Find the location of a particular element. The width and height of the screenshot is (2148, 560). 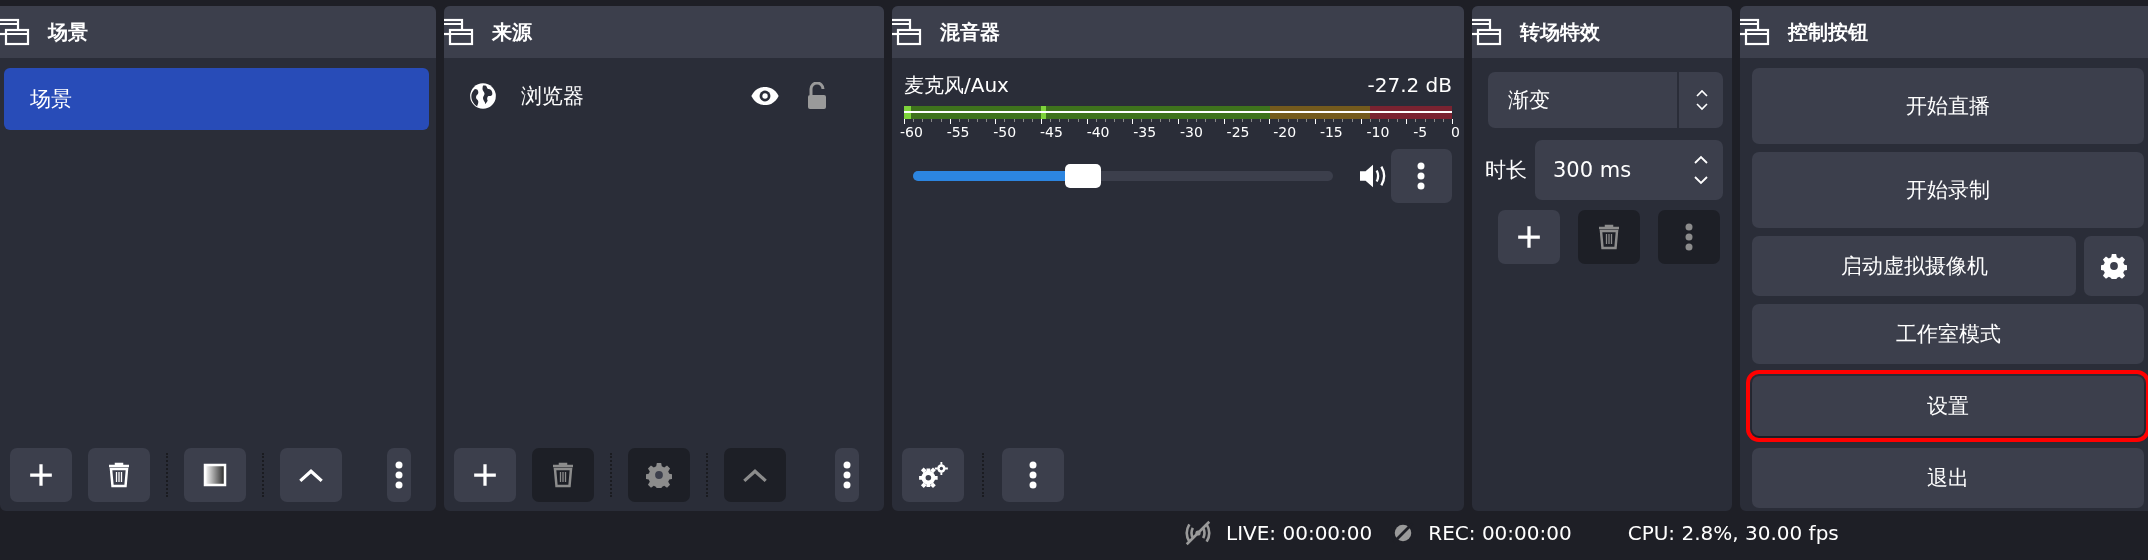

scale-label: -60 is located at coordinates (911, 132).